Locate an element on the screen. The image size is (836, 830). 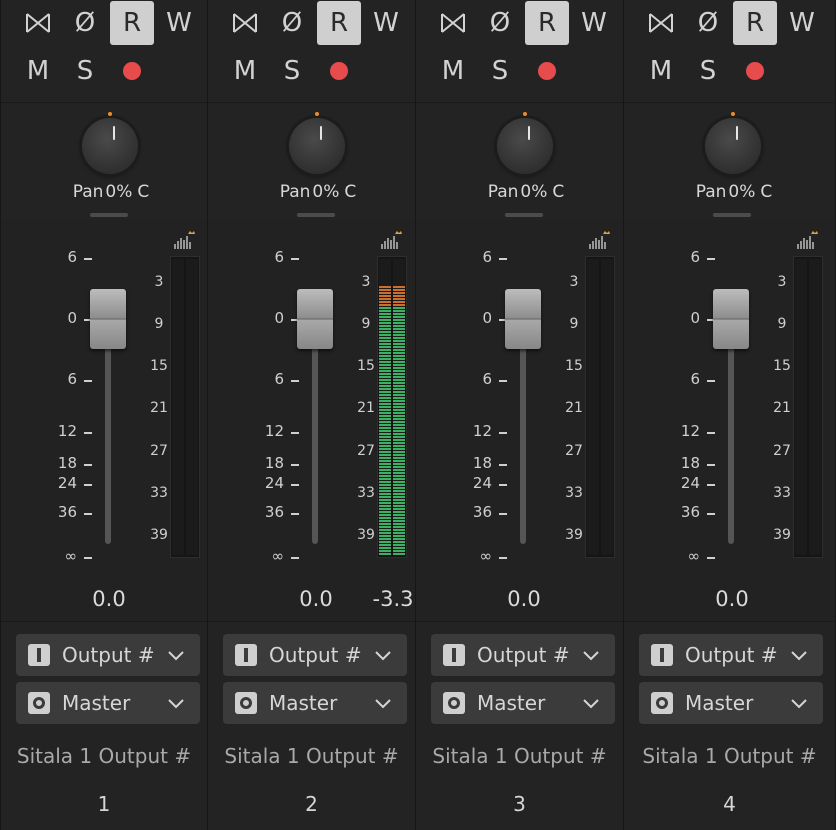
read-label: R is located at coordinates (339, 23).